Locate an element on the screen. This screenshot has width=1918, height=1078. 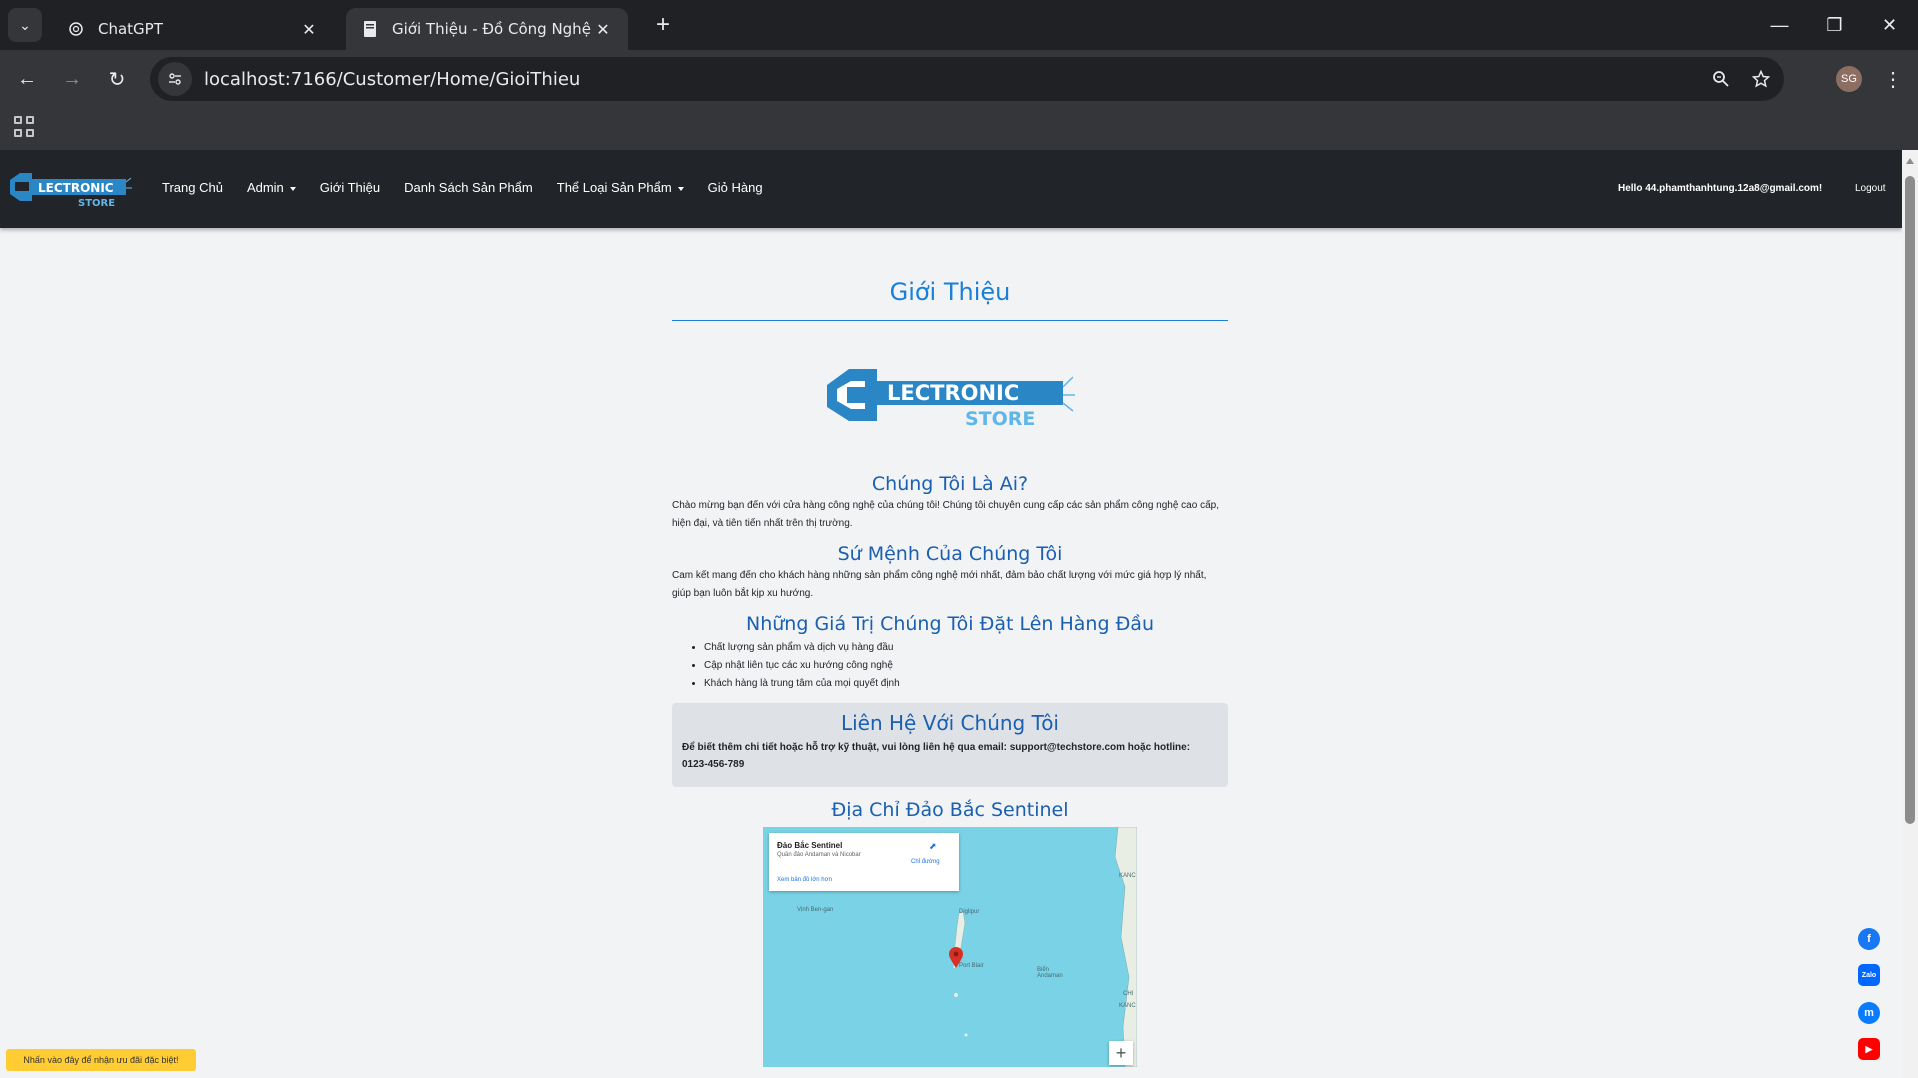
who-heading: Chúng Tôi Là Ai? is located at coordinates (950, 484).